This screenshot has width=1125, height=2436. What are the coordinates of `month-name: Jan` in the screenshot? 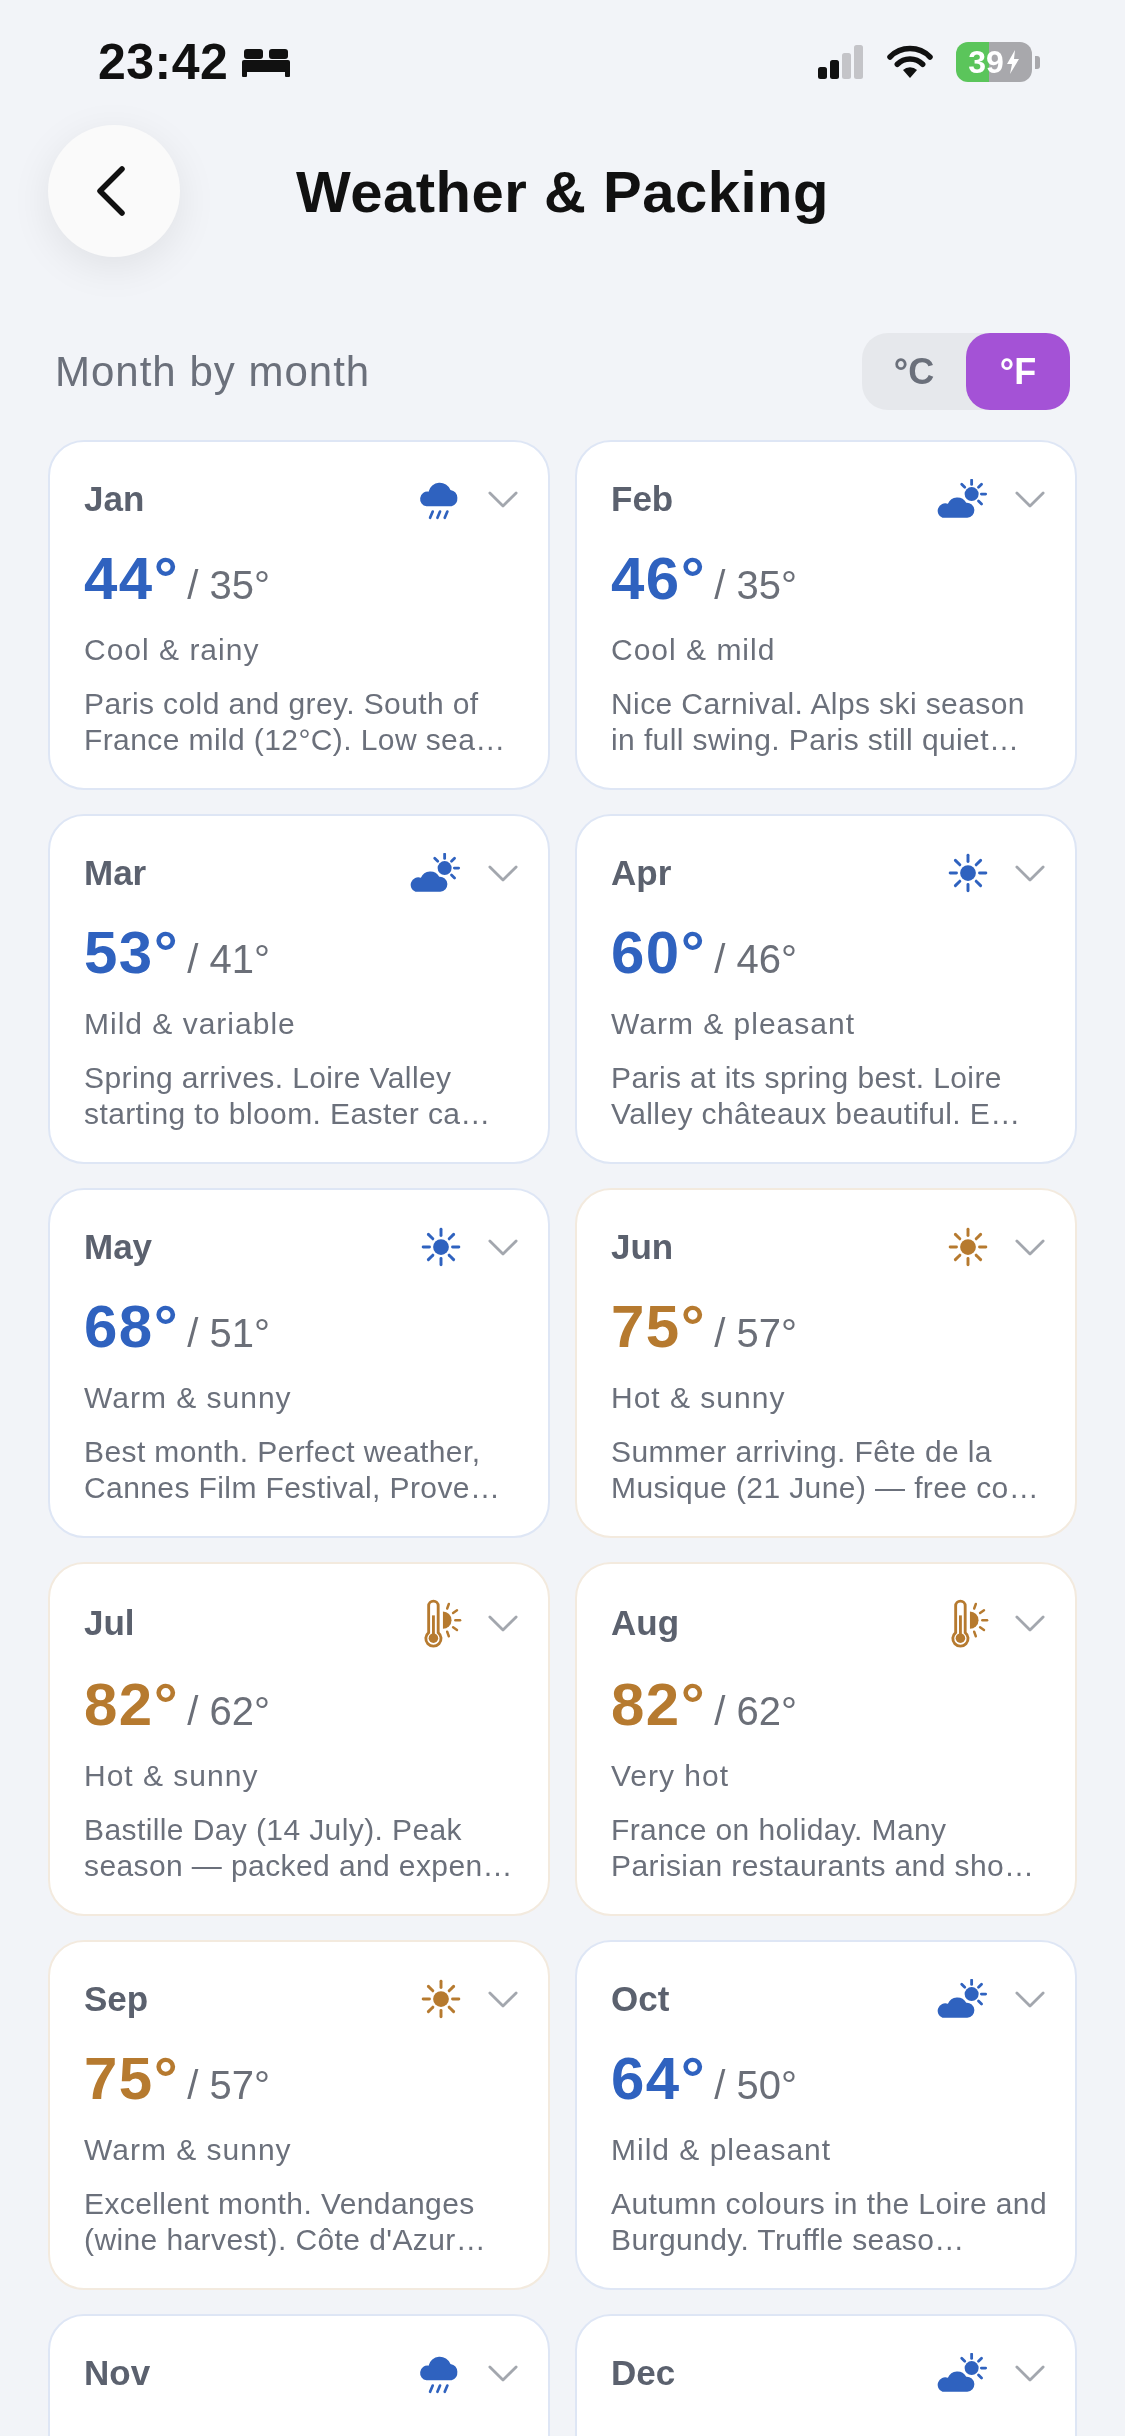 It's located at (114, 499).